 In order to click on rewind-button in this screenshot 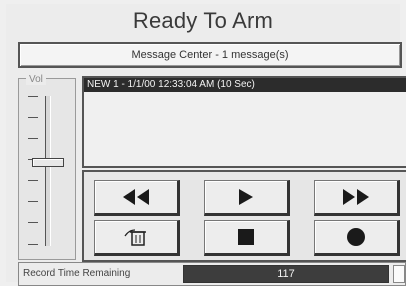, I will do `click(137, 198)`.